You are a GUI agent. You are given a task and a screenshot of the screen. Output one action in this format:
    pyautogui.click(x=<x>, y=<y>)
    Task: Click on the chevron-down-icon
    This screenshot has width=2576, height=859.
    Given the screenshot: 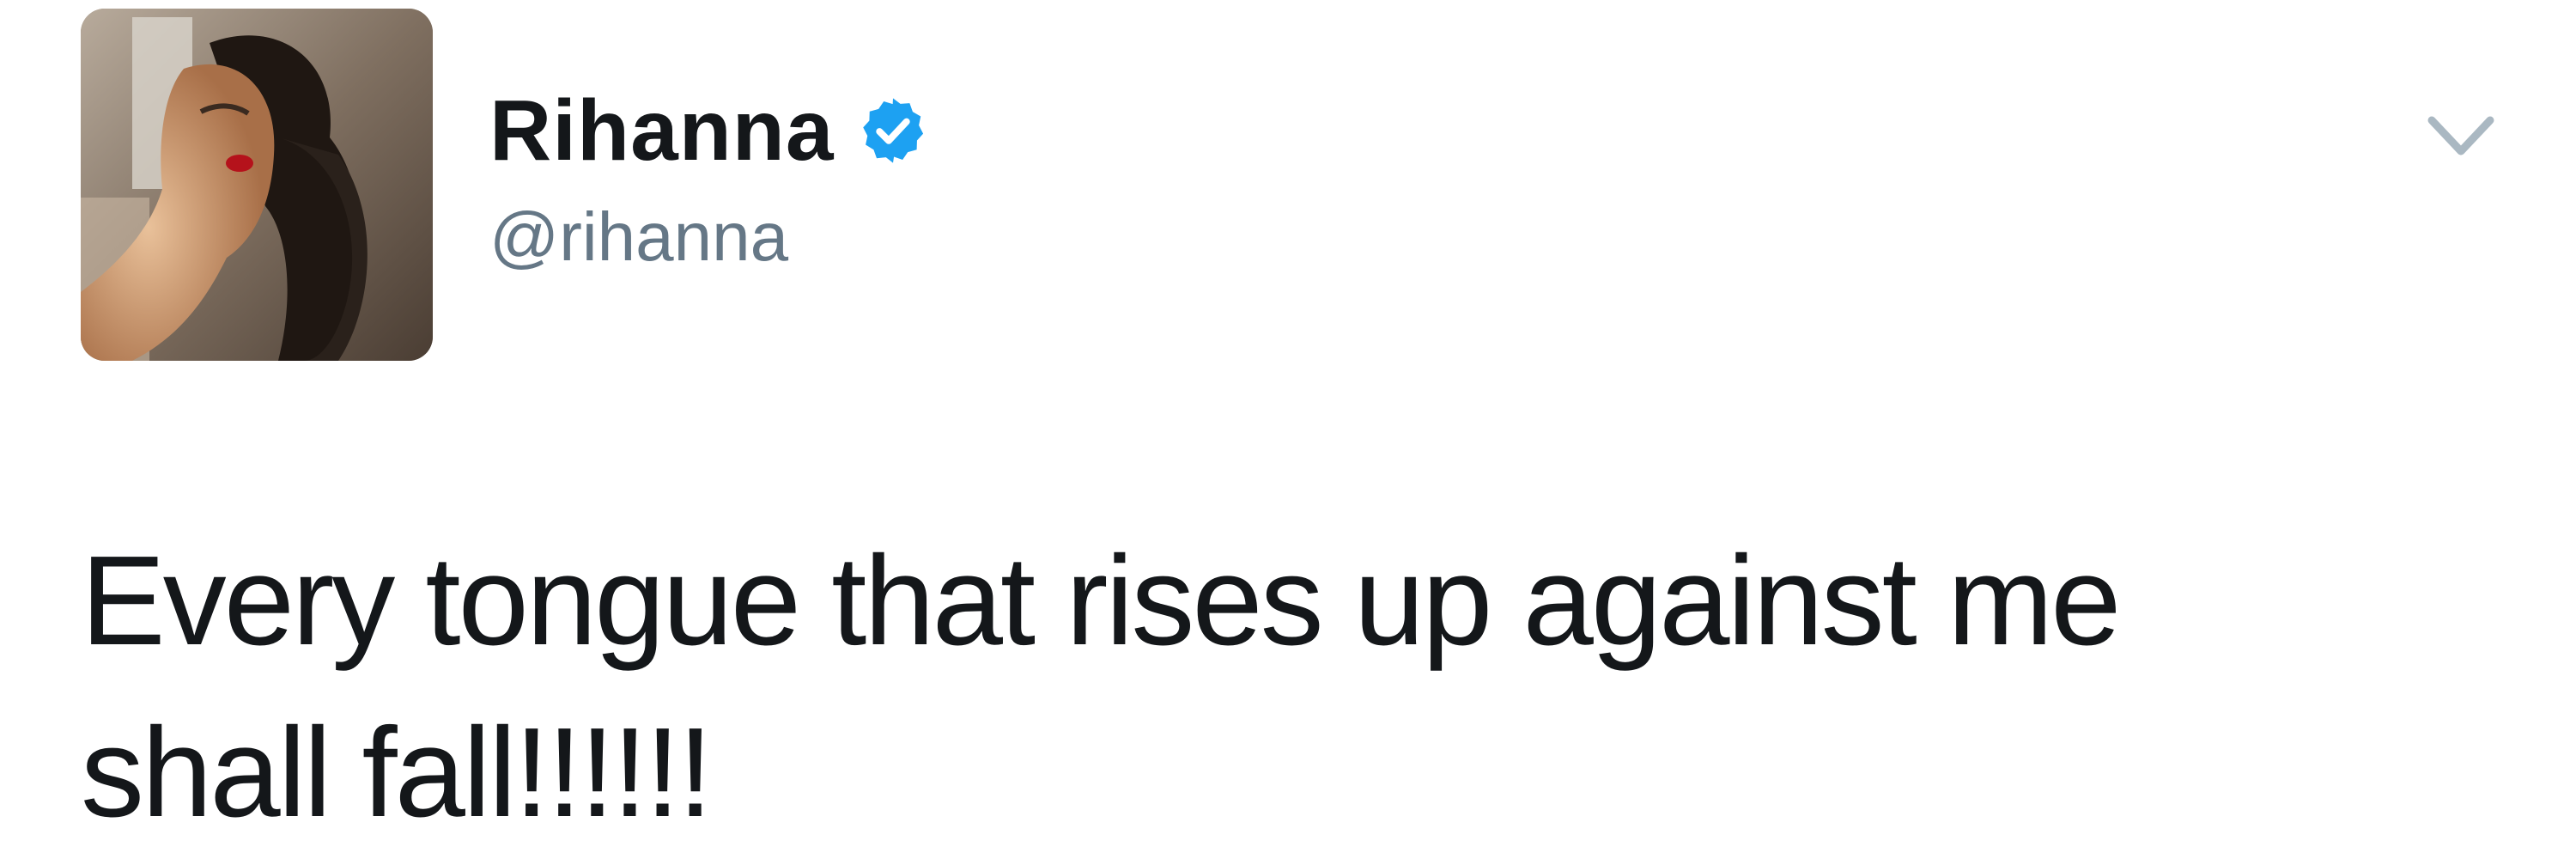 What is the action you would take?
    pyautogui.click(x=2461, y=137)
    